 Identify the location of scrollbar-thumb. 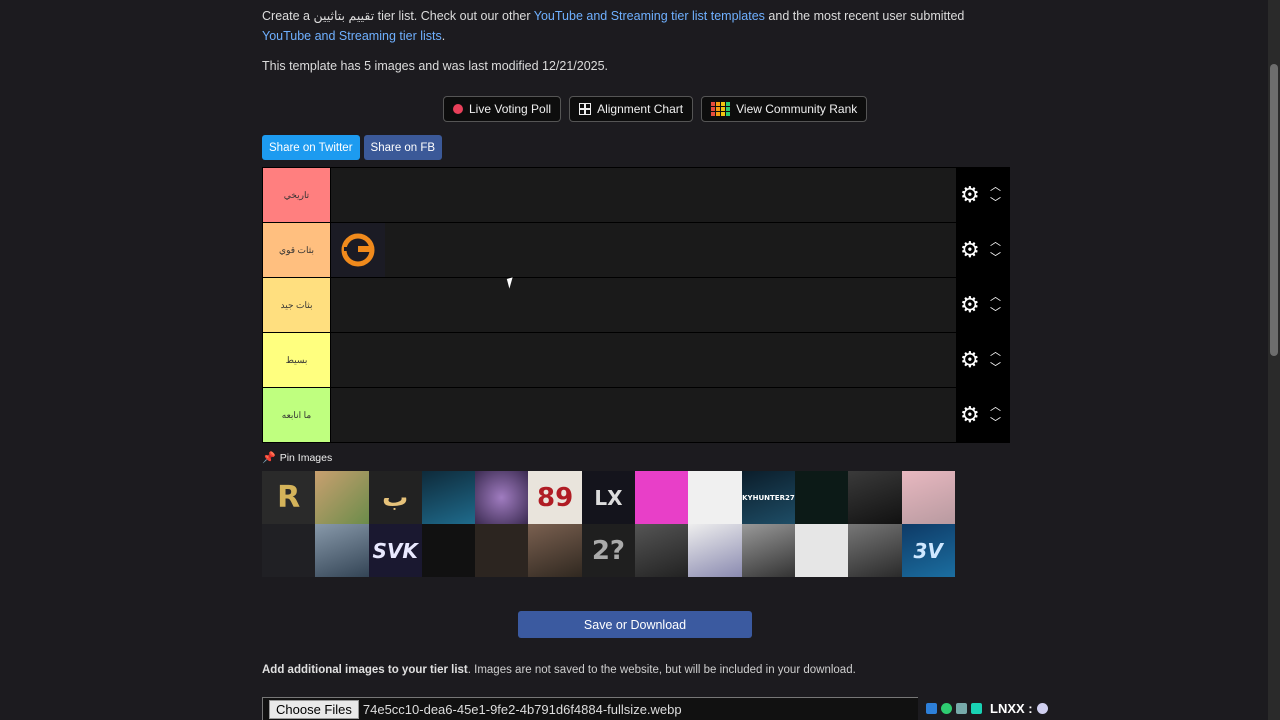
(1274, 210).